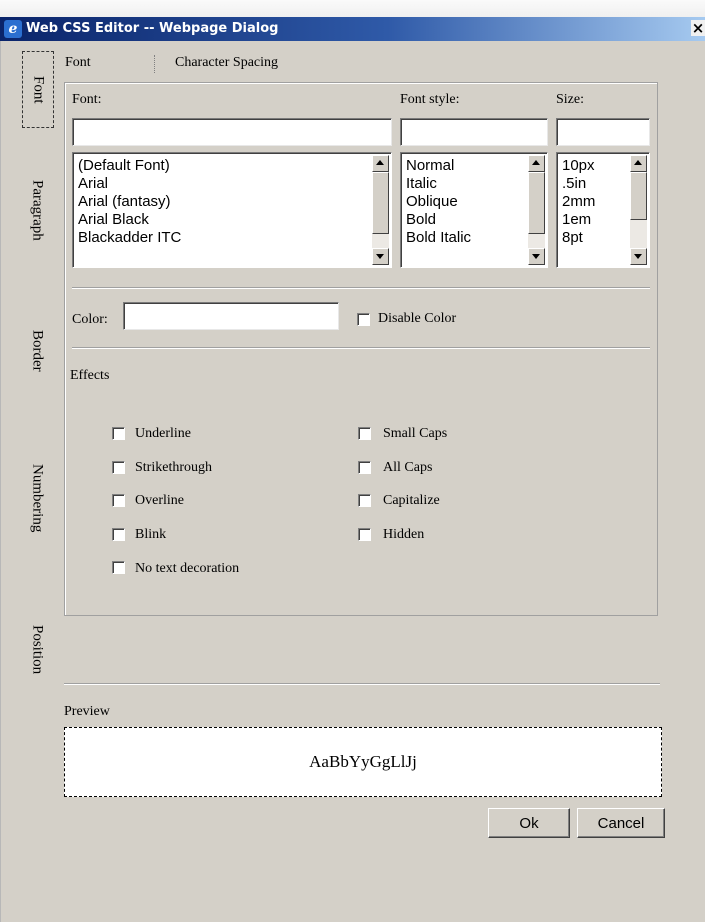 The image size is (705, 922). I want to click on list-item: (Default Font), so click(129, 166).